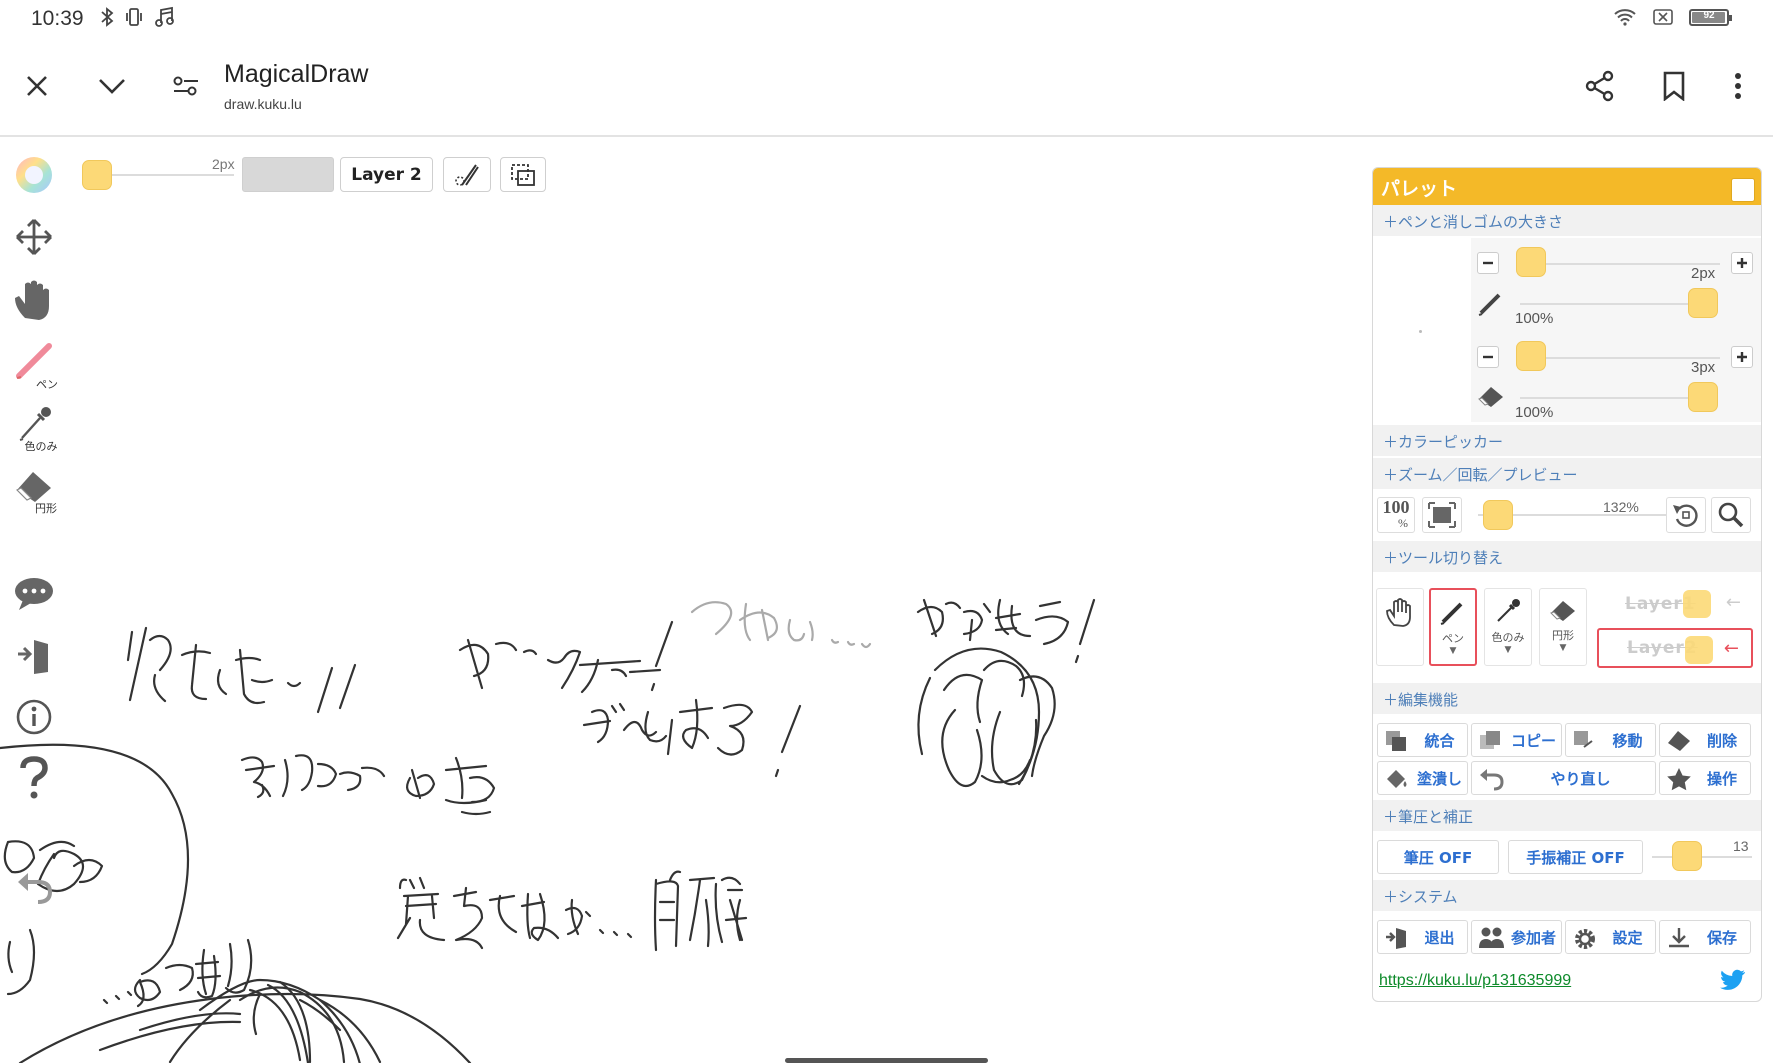 Image resolution: width=1773 pixels, height=1063 pixels. I want to click on move-tool-button, so click(34, 237).